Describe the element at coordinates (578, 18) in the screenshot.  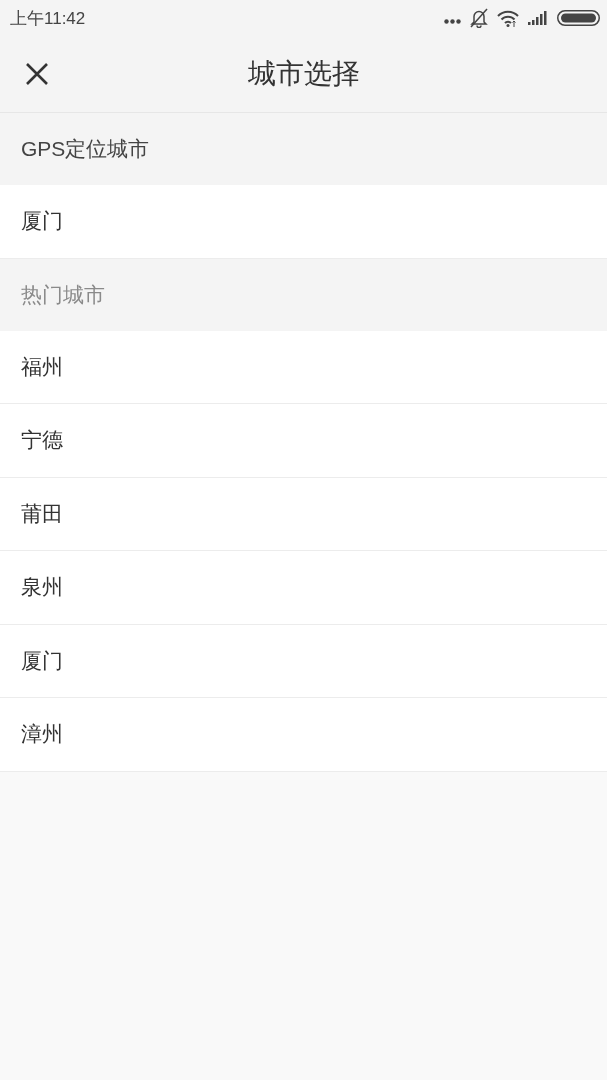
I see `battery-icon` at that location.